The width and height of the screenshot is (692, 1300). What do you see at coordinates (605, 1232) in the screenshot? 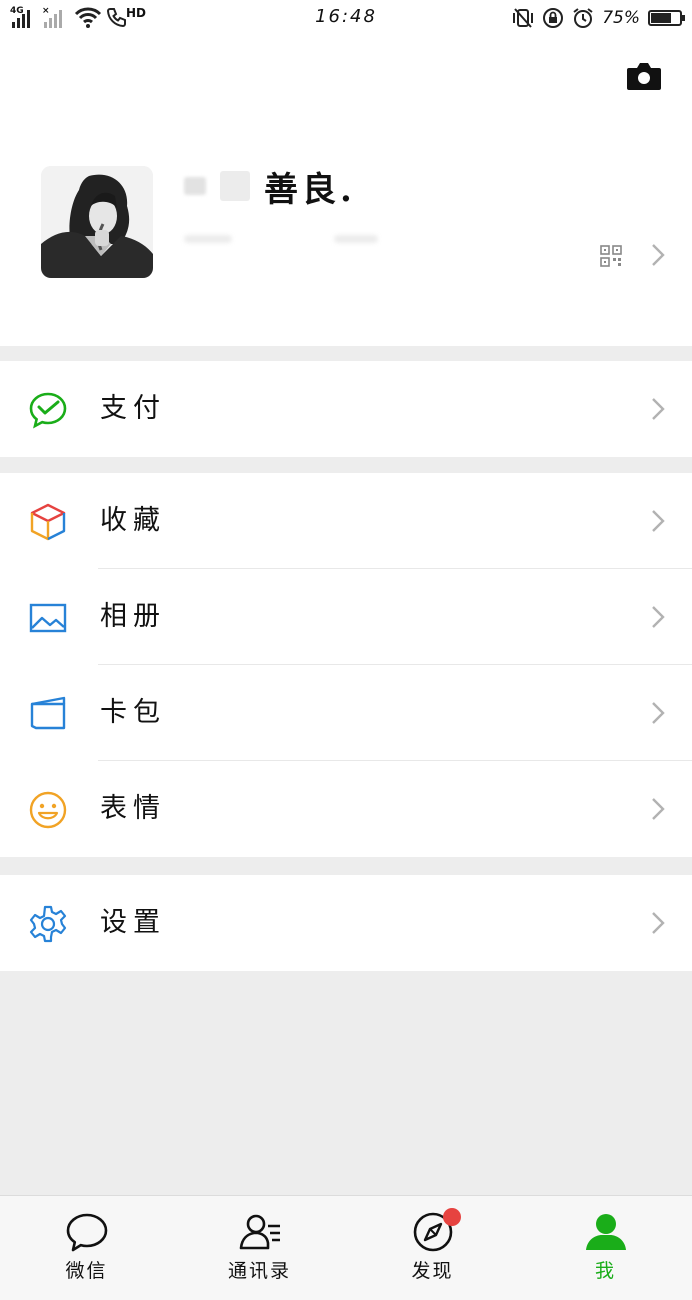
I see `person-icon` at bounding box center [605, 1232].